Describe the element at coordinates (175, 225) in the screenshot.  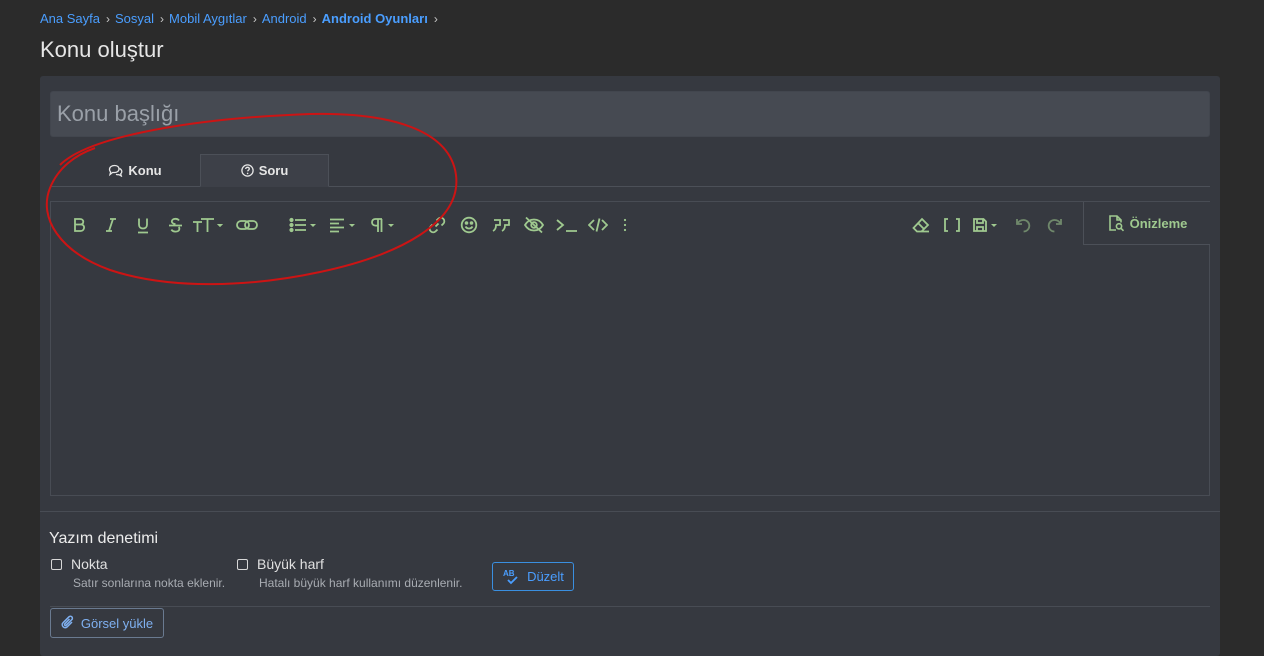
I see `strikethrough-icon` at that location.